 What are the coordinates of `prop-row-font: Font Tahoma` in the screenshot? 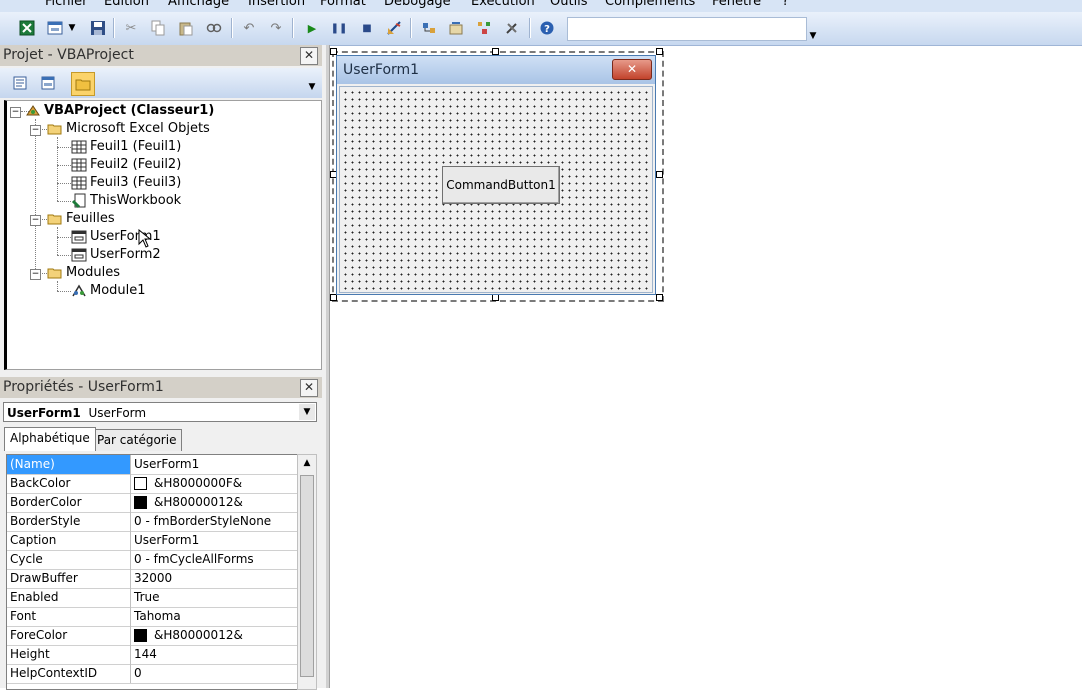 It's located at (152, 617).